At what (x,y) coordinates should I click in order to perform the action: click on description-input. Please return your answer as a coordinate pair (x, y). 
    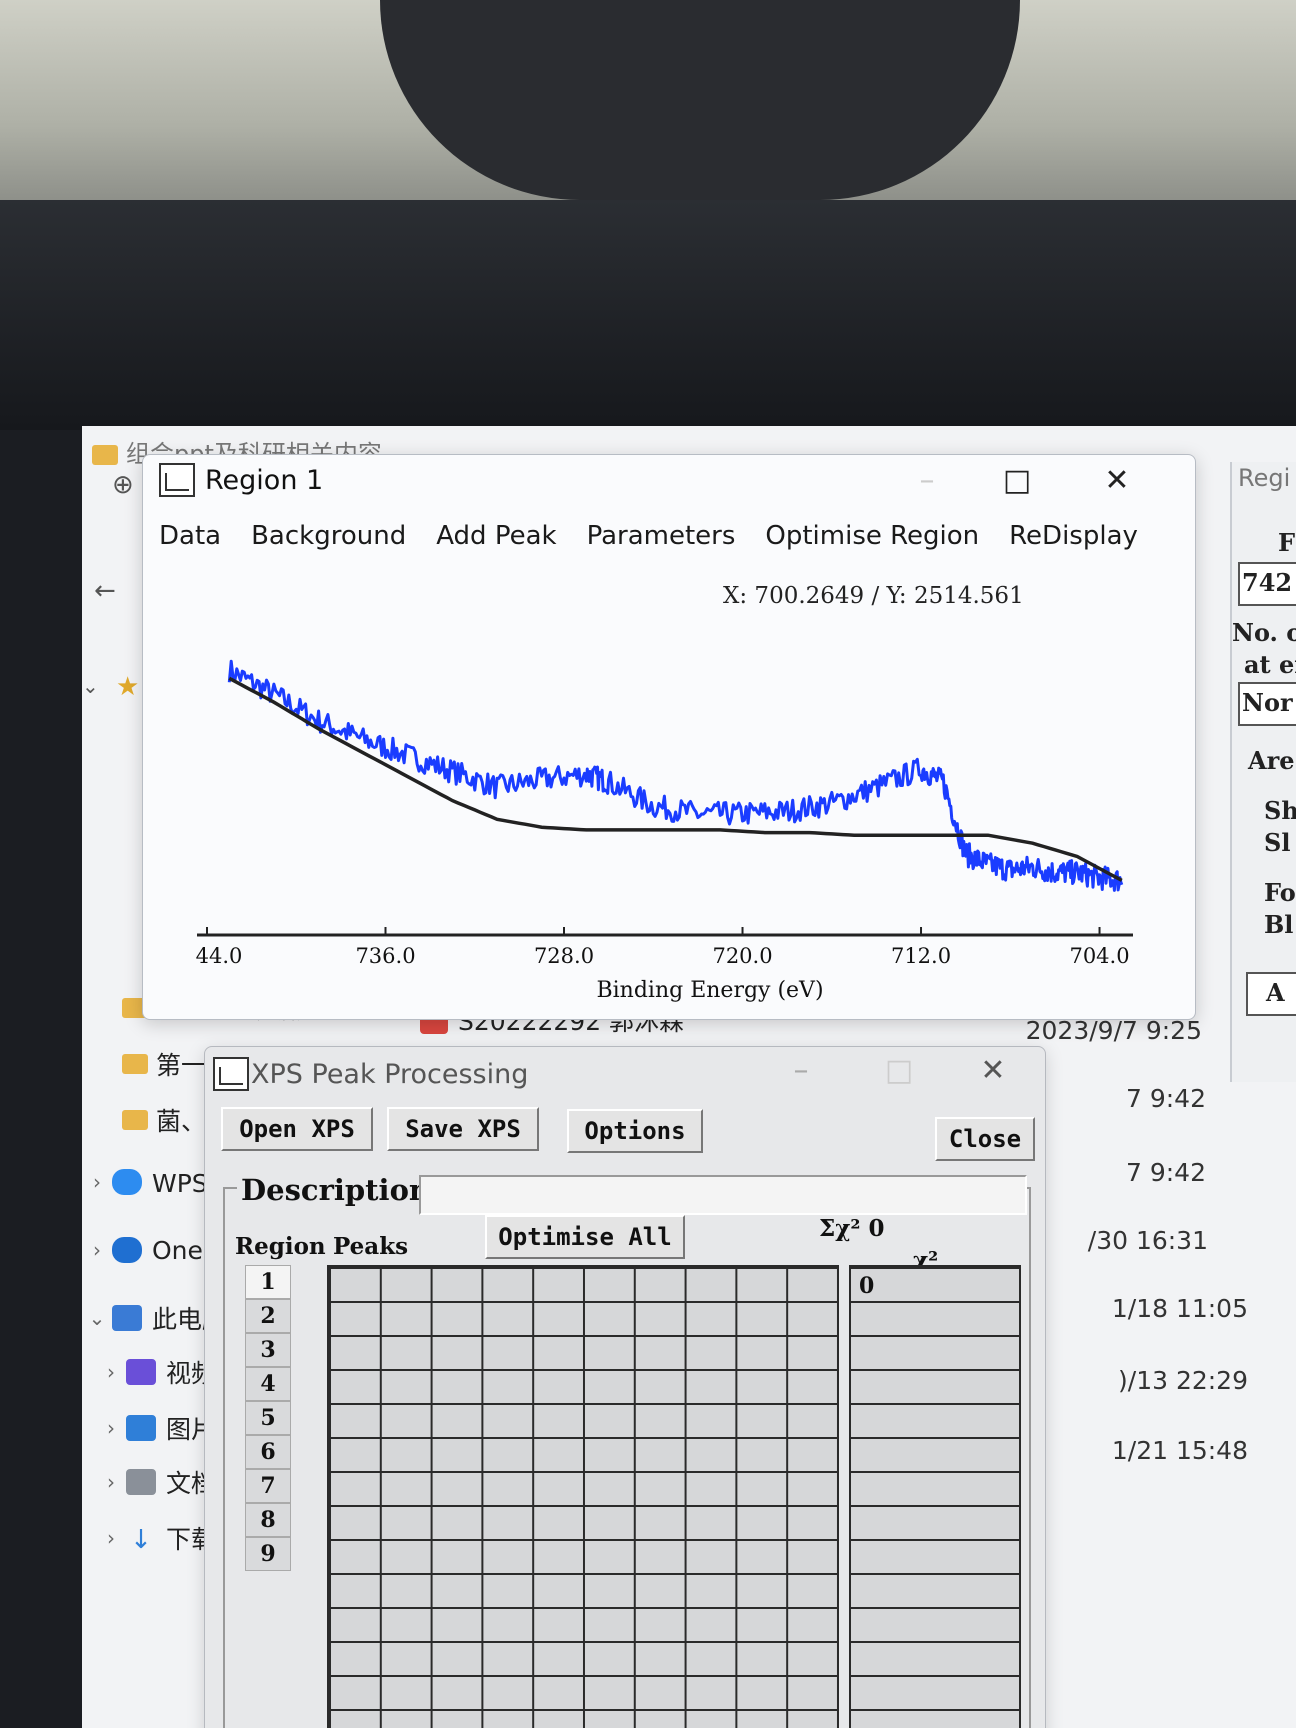
    Looking at the image, I should click on (723, 1195).